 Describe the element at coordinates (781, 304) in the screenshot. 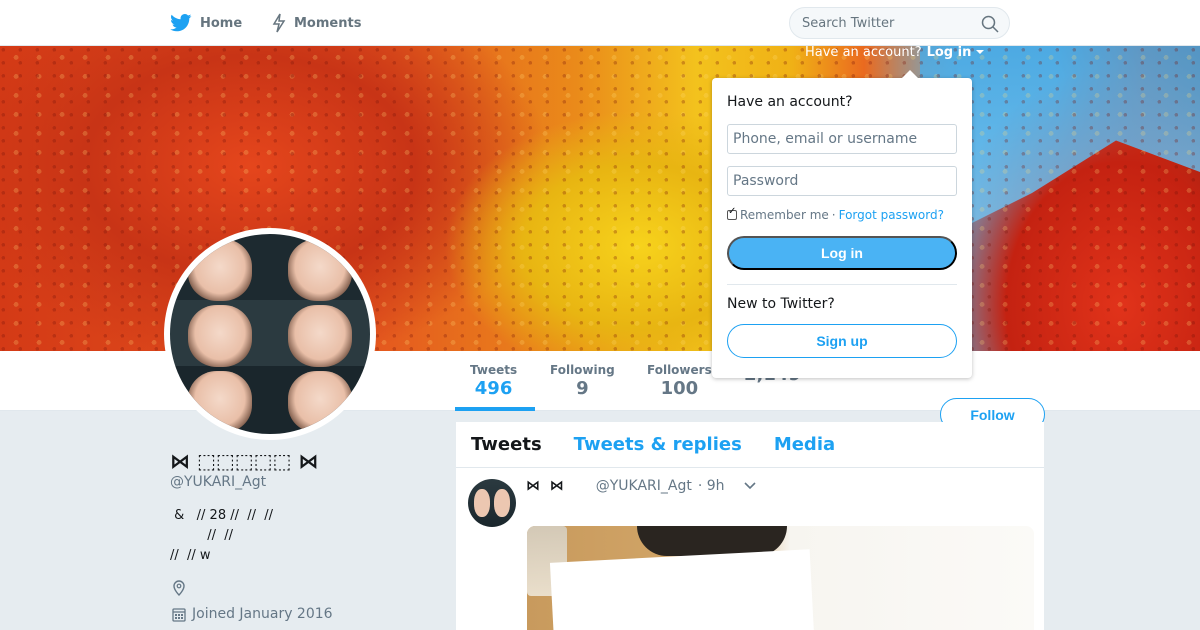

I see `new-to-twitter-prompt: New to Twitter?` at that location.